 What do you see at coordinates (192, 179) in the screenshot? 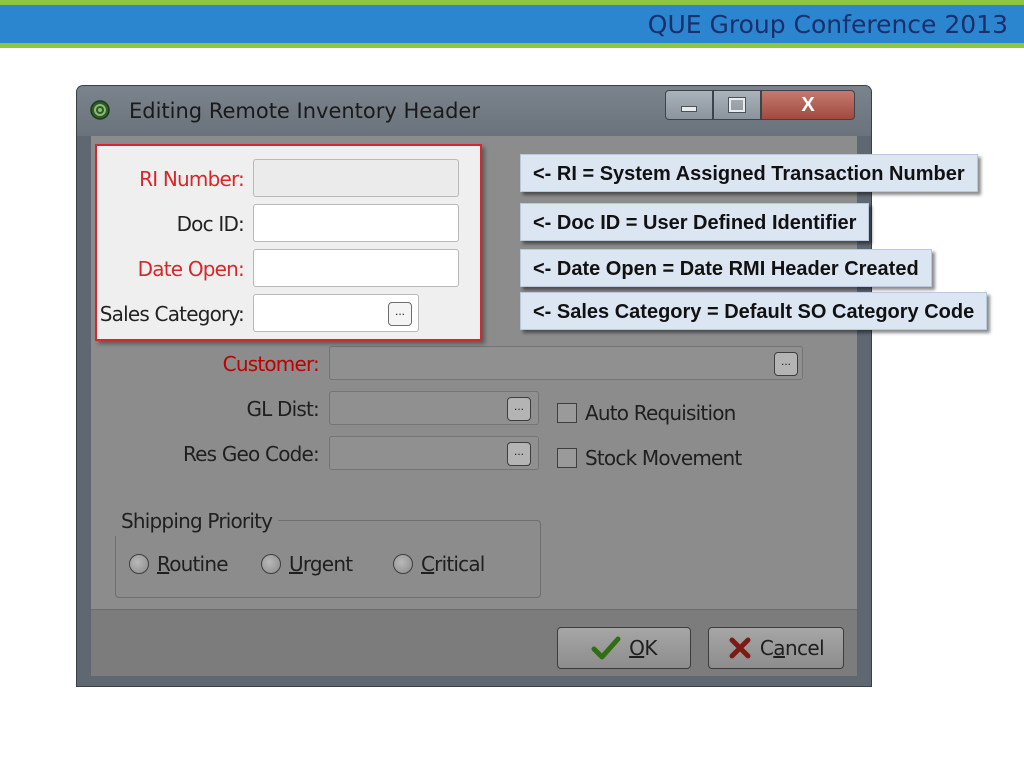
I see `ri-number-label: RI Number:` at bounding box center [192, 179].